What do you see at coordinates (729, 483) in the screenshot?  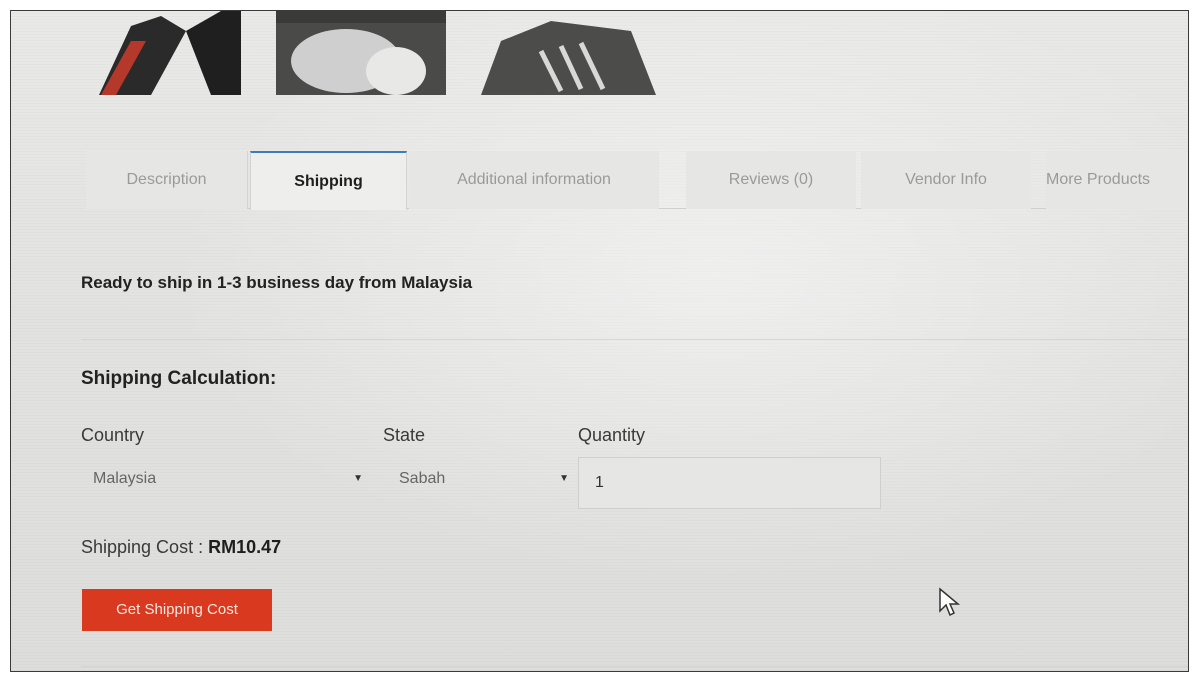 I see `quantity-input` at bounding box center [729, 483].